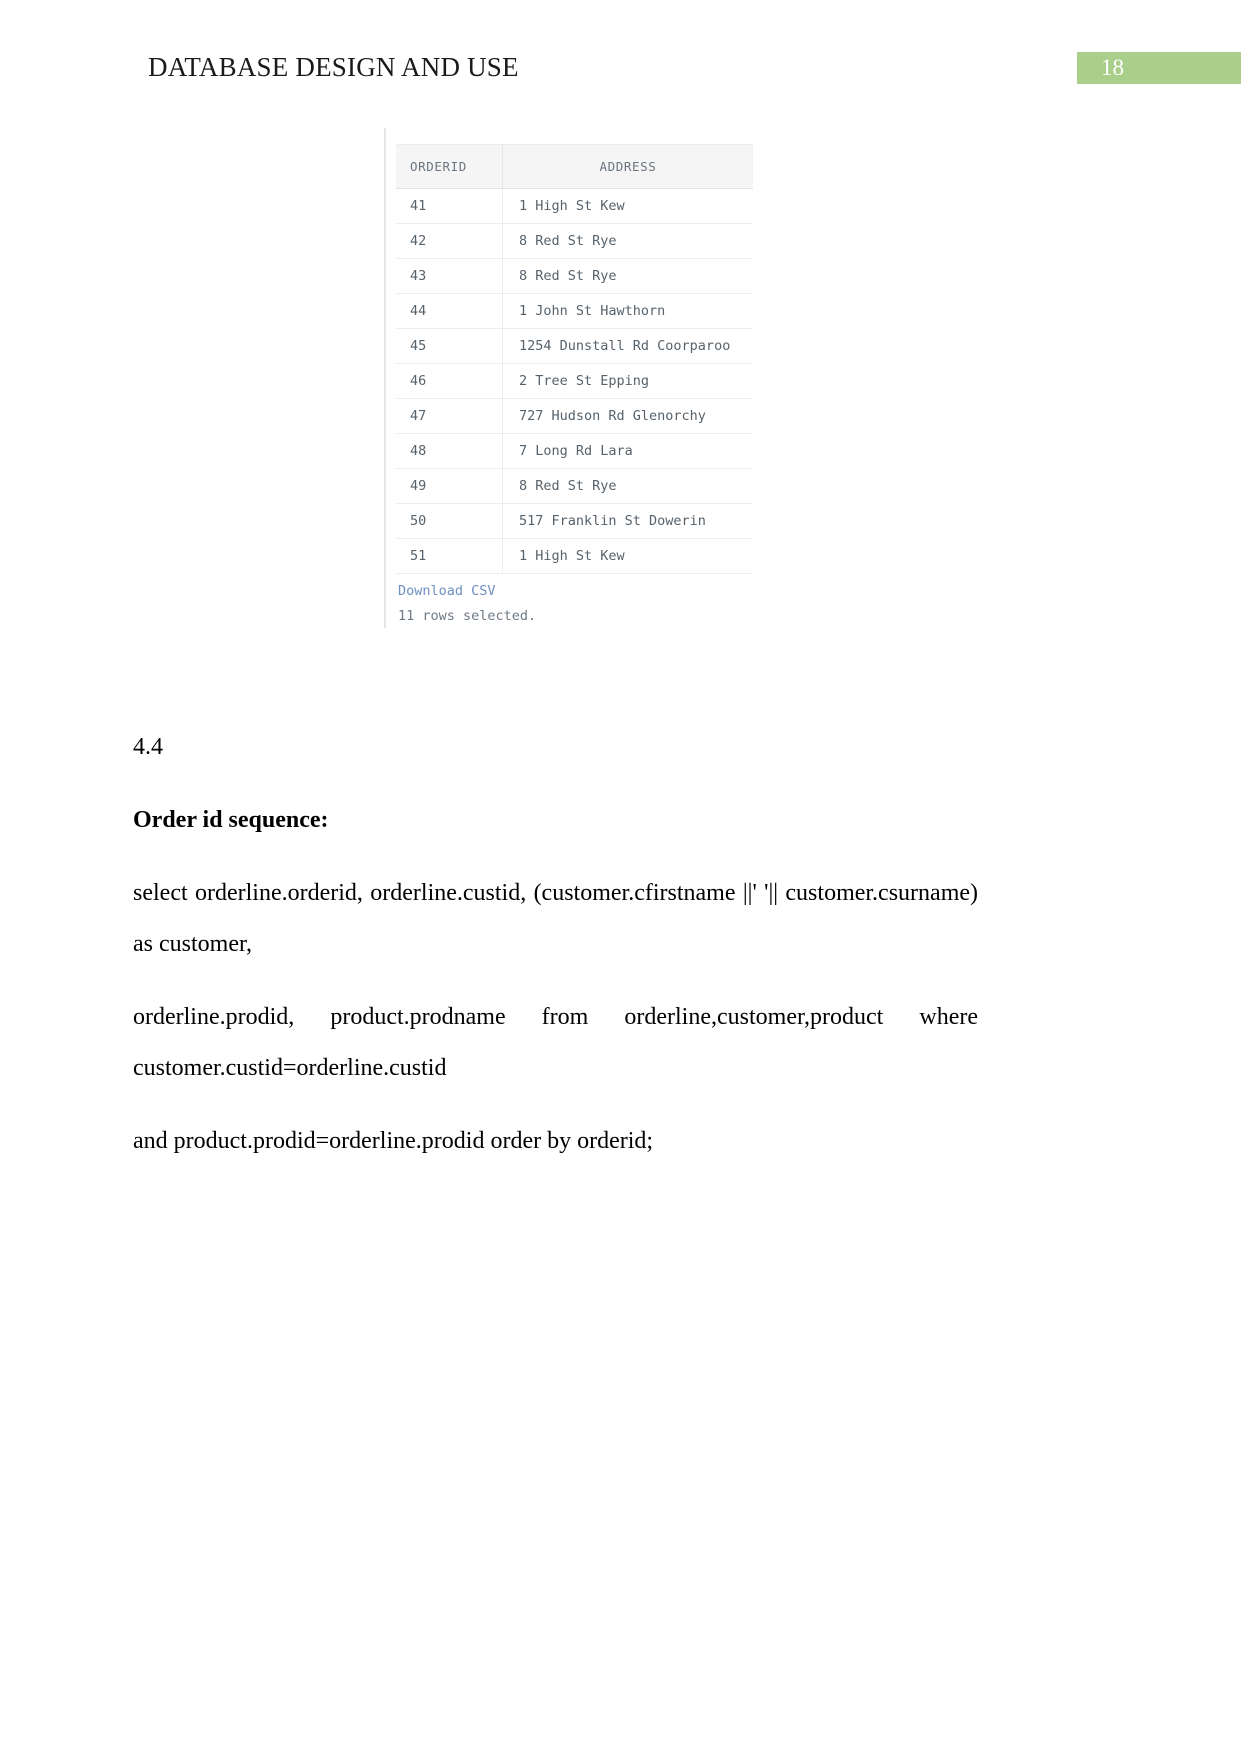 The image size is (1241, 1754). What do you see at coordinates (449, 521) in the screenshot?
I see `cell-orderid: 50` at bounding box center [449, 521].